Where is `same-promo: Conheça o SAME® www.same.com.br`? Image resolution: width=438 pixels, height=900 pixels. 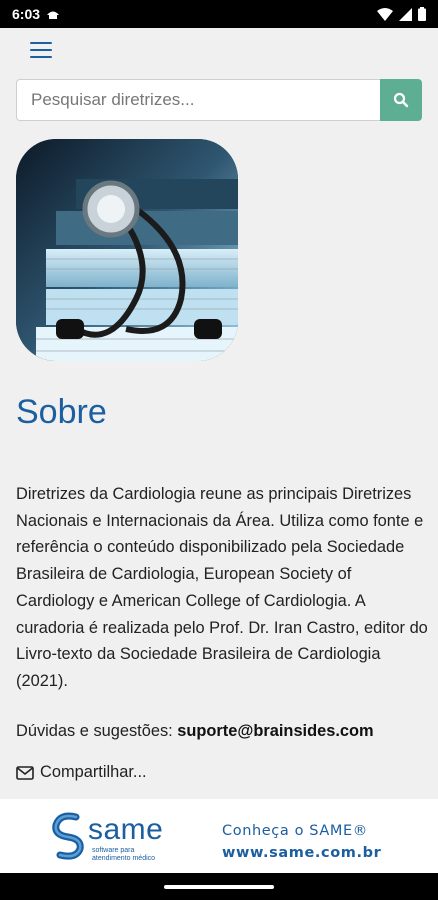 same-promo: Conheça o SAME® www.same.com.br is located at coordinates (301, 842).